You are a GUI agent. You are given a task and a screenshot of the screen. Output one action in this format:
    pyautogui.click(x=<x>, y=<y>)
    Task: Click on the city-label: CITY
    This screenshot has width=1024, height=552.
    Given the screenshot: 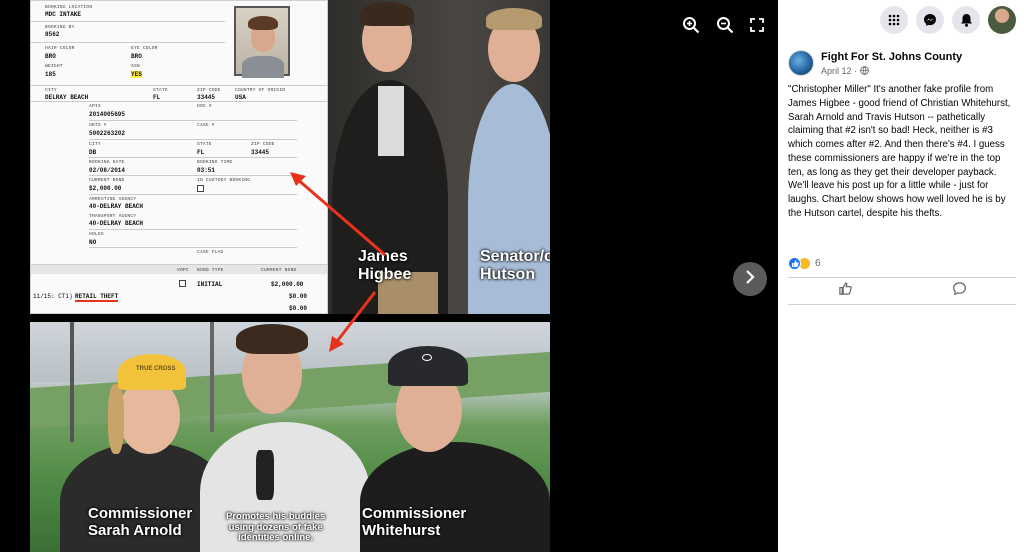 What is the action you would take?
    pyautogui.click(x=51, y=90)
    